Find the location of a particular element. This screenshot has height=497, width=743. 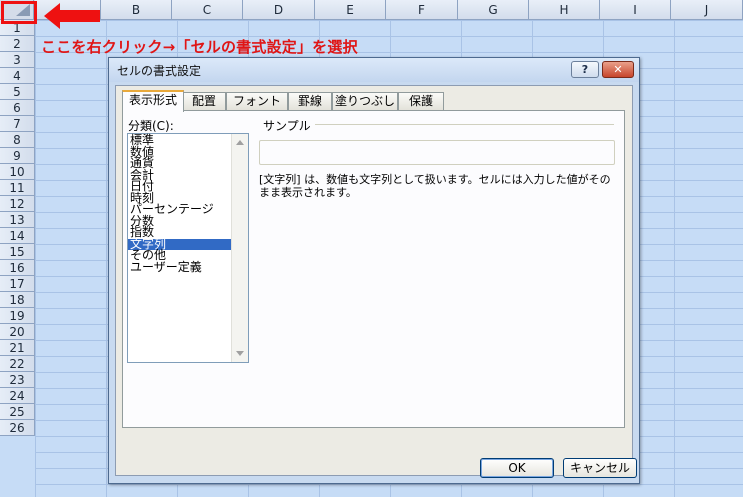

row-header: 23 is located at coordinates (17, 380).